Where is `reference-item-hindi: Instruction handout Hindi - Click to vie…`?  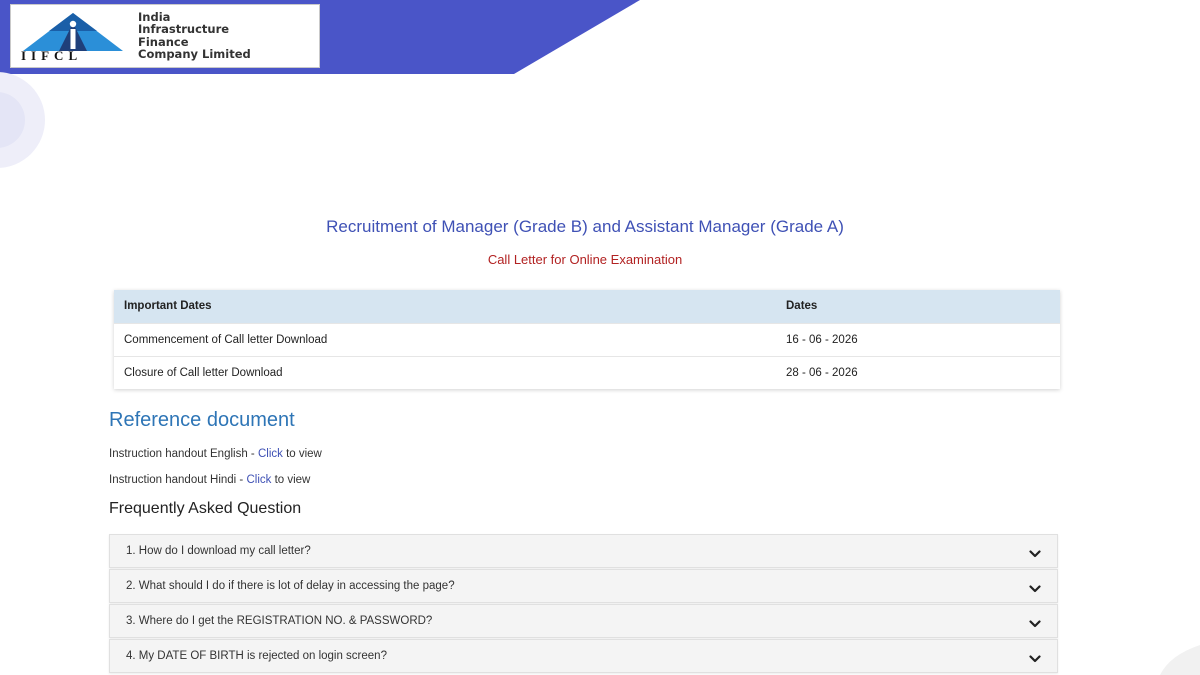
reference-item-hindi: Instruction handout Hindi - Click to vie… is located at coordinates (209, 480).